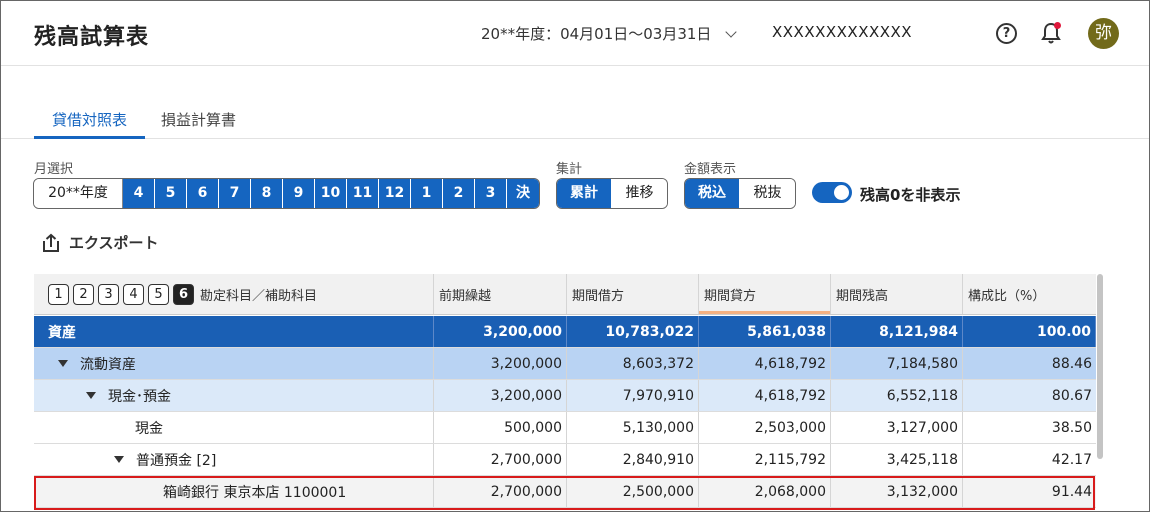 The width and height of the screenshot is (1150, 512). Describe the element at coordinates (633, 427) in the screenshot. I see `period-debit: 5,130,000` at that location.